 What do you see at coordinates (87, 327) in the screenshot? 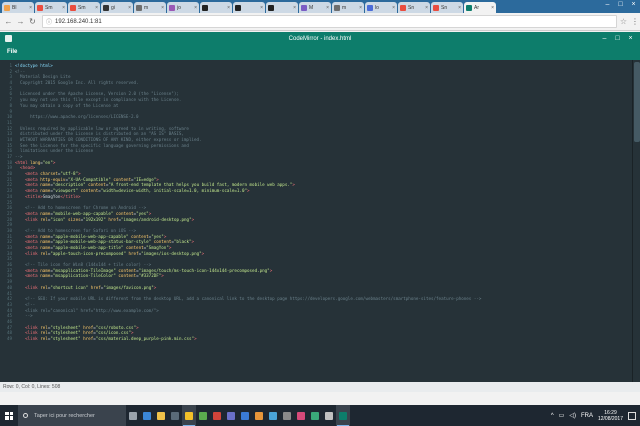
I see `code-token: href` at bounding box center [87, 327].